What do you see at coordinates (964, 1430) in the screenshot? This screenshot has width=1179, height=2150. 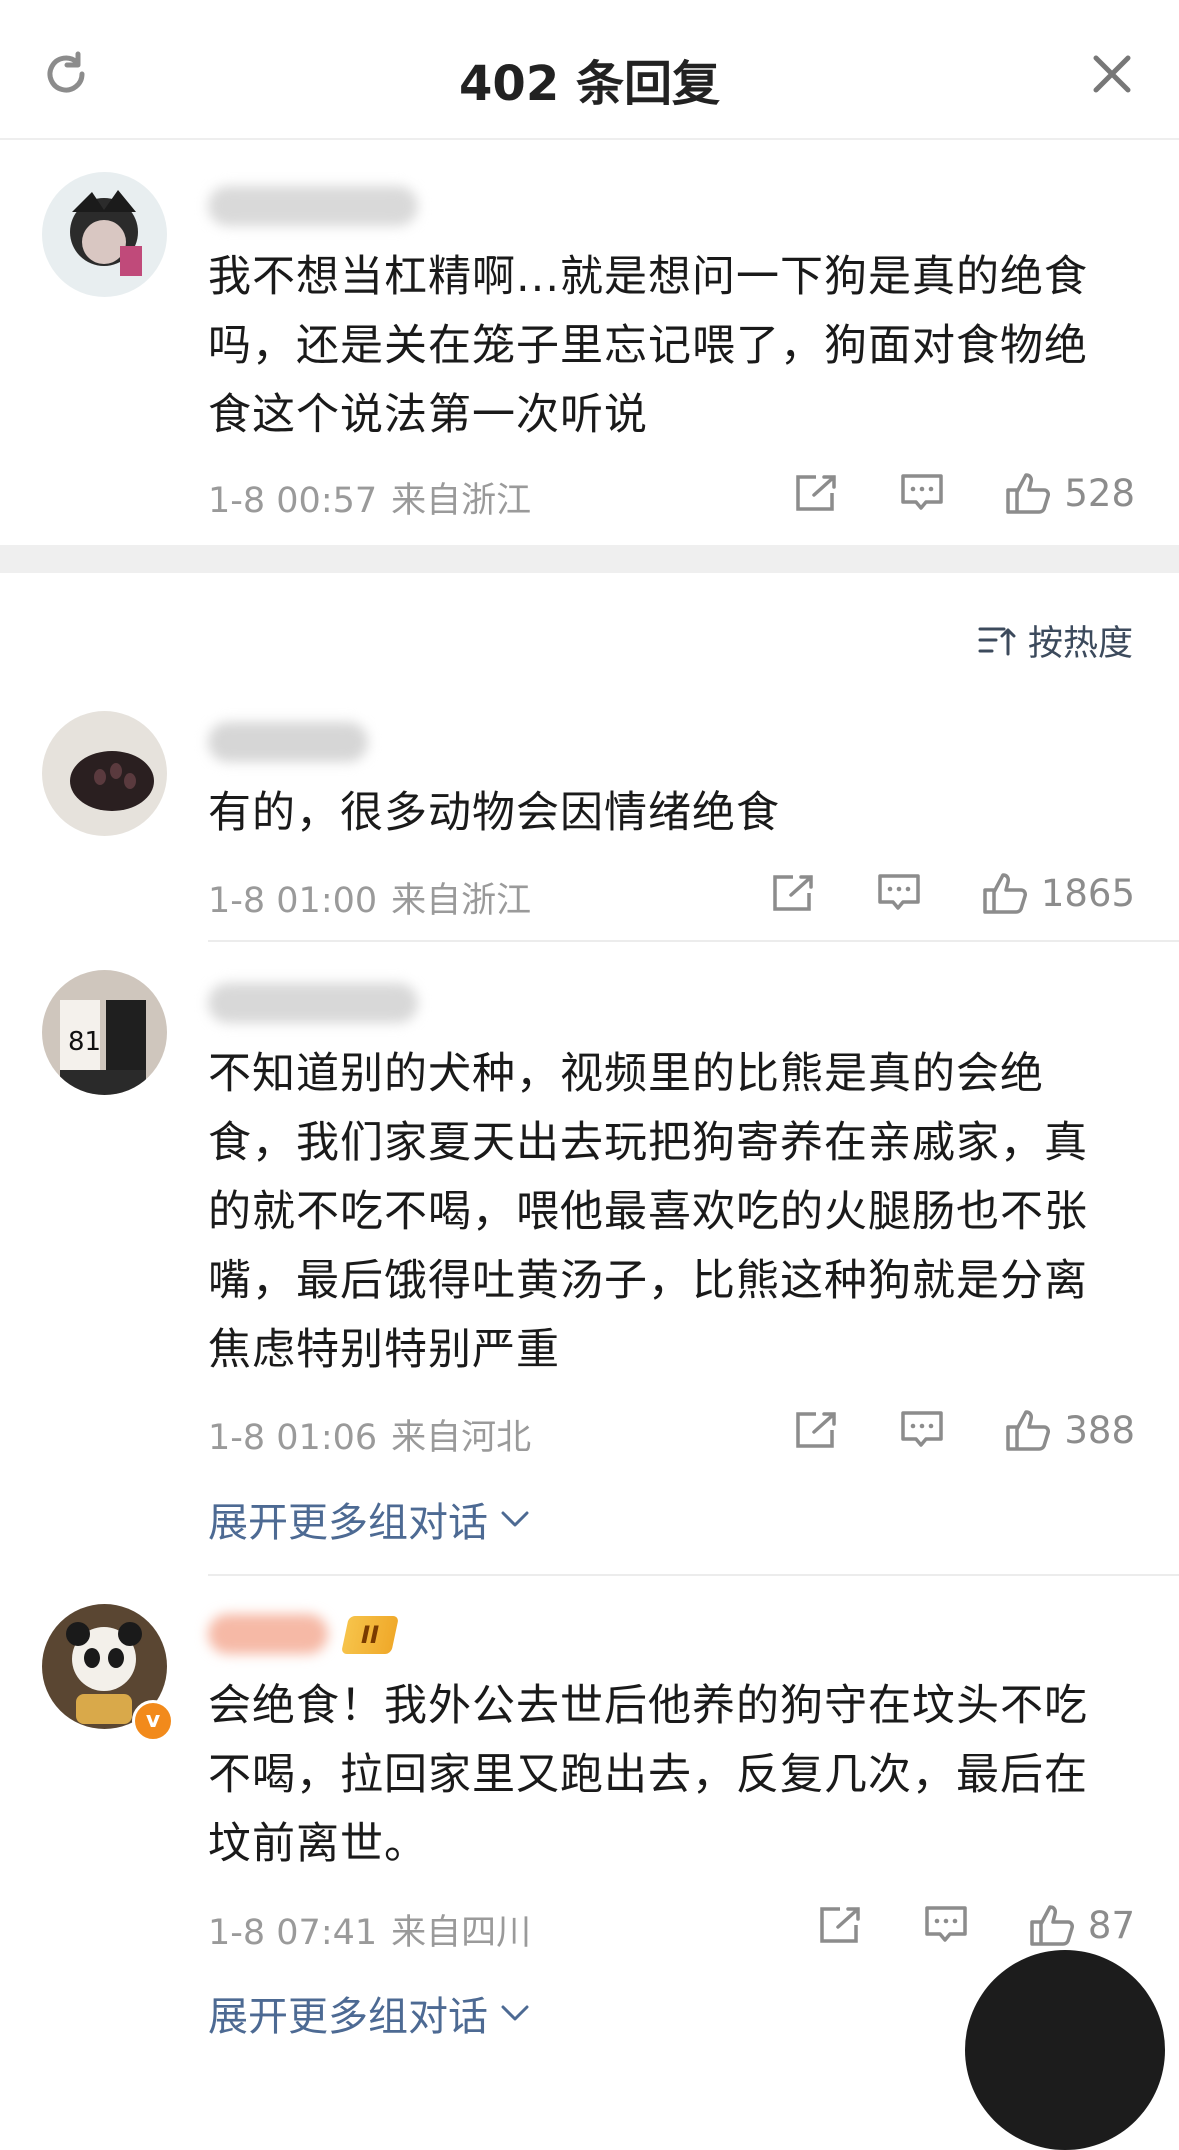 I see `comment-actions: 388` at bounding box center [964, 1430].